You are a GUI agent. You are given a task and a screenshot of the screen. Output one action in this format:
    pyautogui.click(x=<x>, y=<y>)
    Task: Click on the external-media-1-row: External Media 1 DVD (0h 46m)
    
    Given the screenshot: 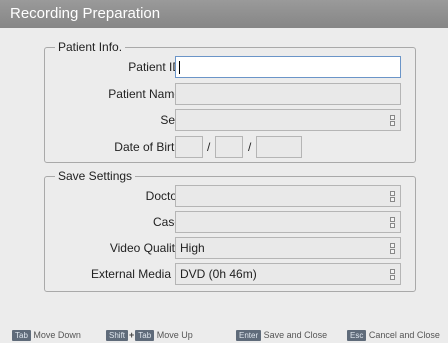 What is the action you would take?
    pyautogui.click(x=230, y=274)
    